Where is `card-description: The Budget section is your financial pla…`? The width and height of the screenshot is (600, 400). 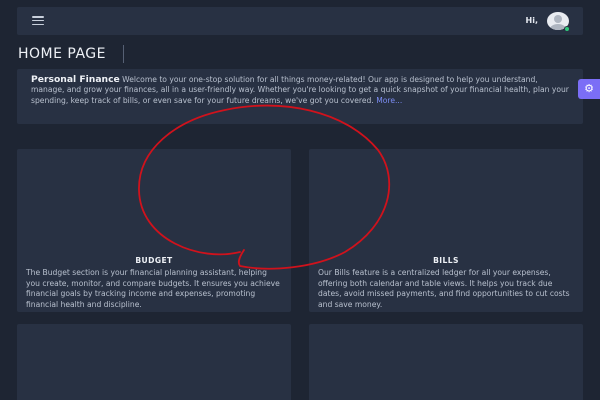 card-description: The Budget section is your financial pla… is located at coordinates (153, 288).